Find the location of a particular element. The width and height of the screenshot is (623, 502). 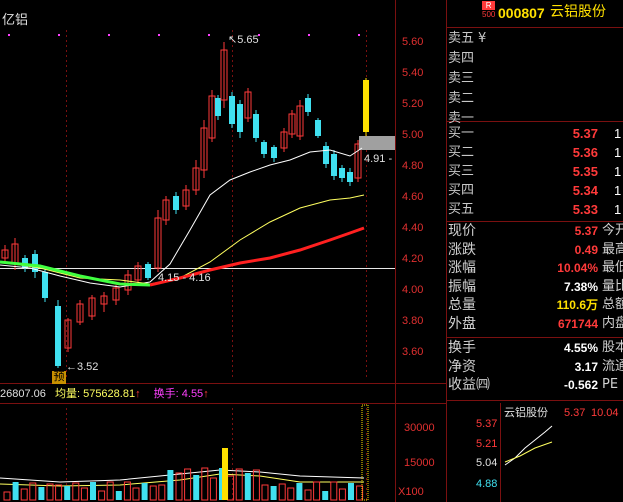

buy-level-label: 买二 is located at coordinates (461, 152).